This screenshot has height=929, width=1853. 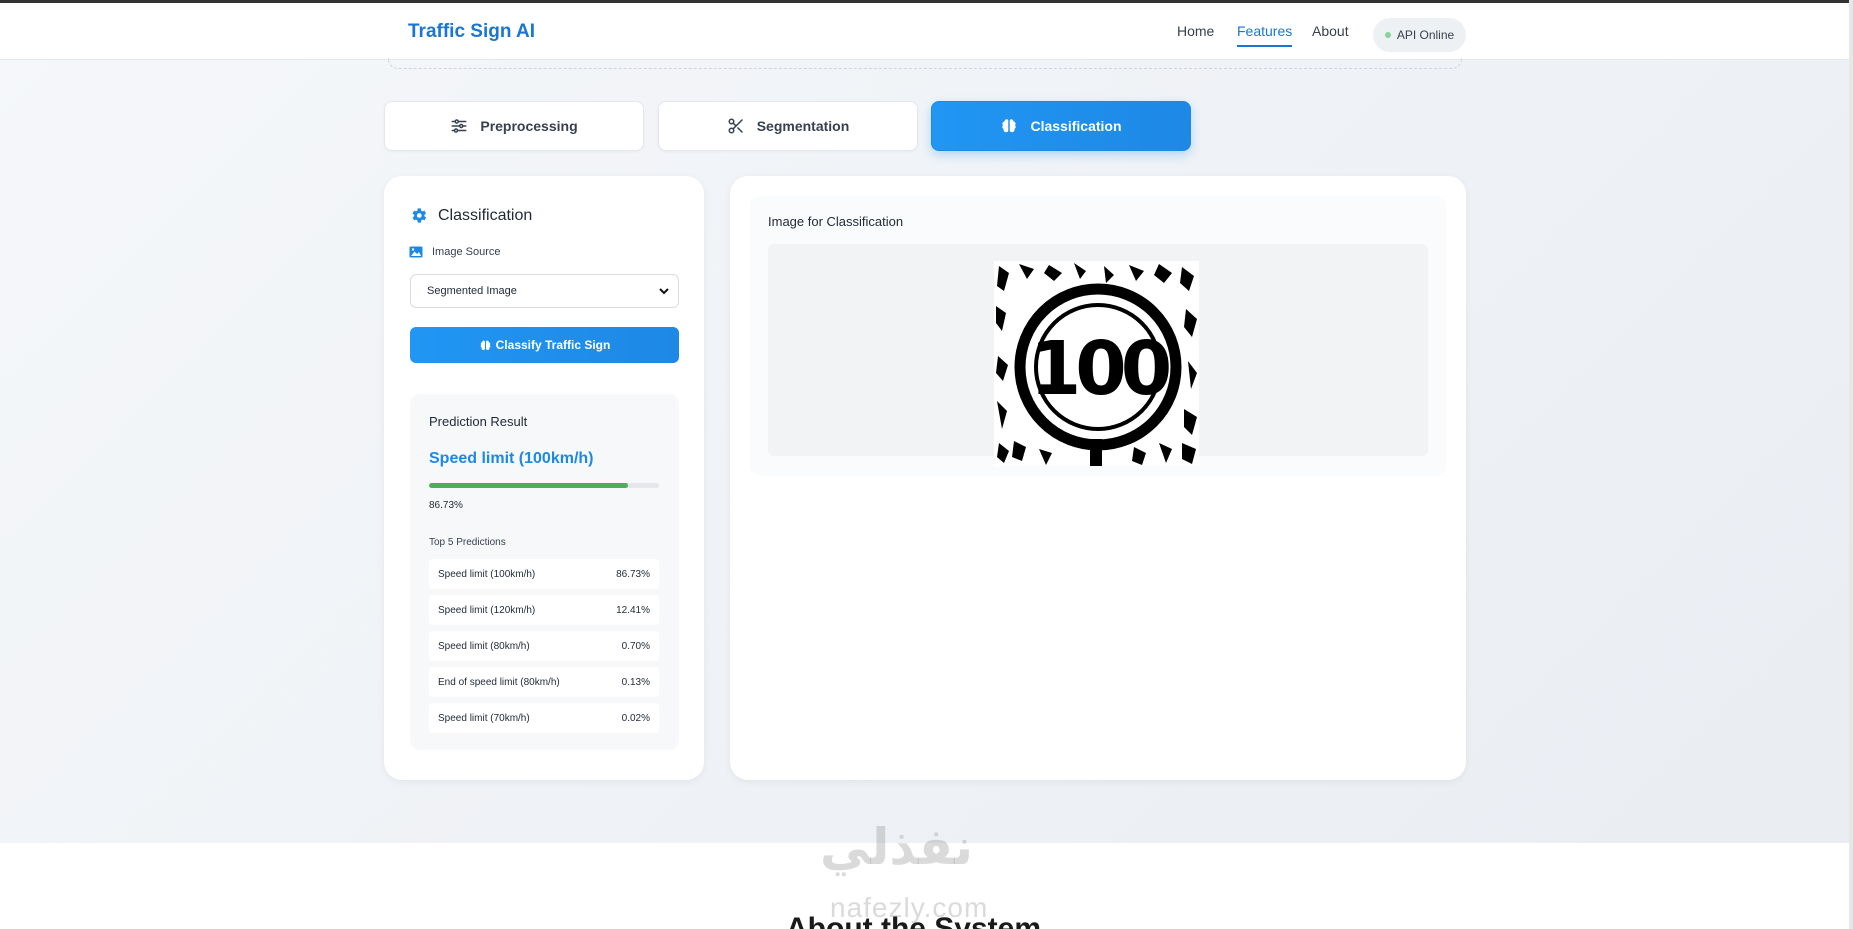 What do you see at coordinates (633, 574) in the screenshot?
I see `top5-value: 86.73%` at bounding box center [633, 574].